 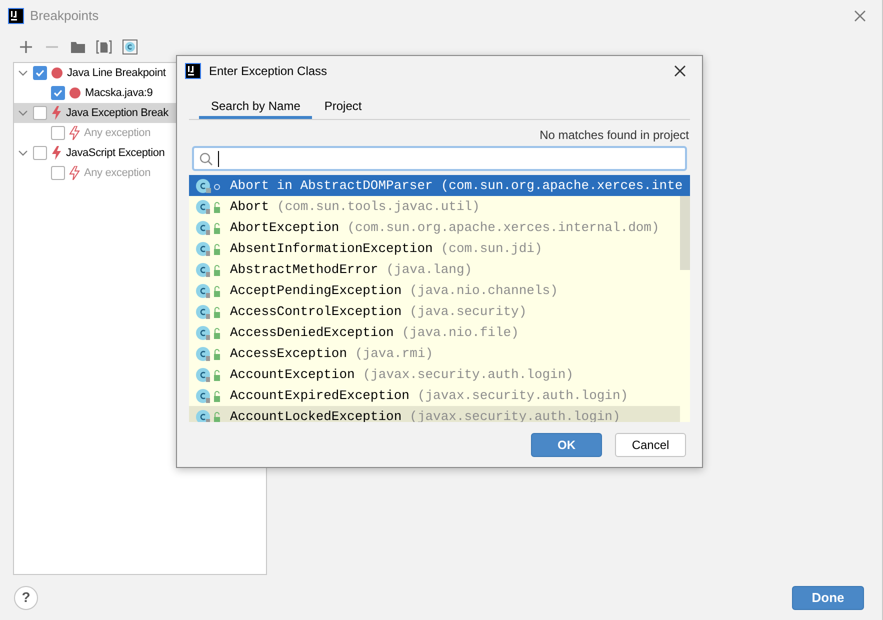 What do you see at coordinates (484, 291) in the screenshot?
I see `package-name: (java.nio.channels)` at bounding box center [484, 291].